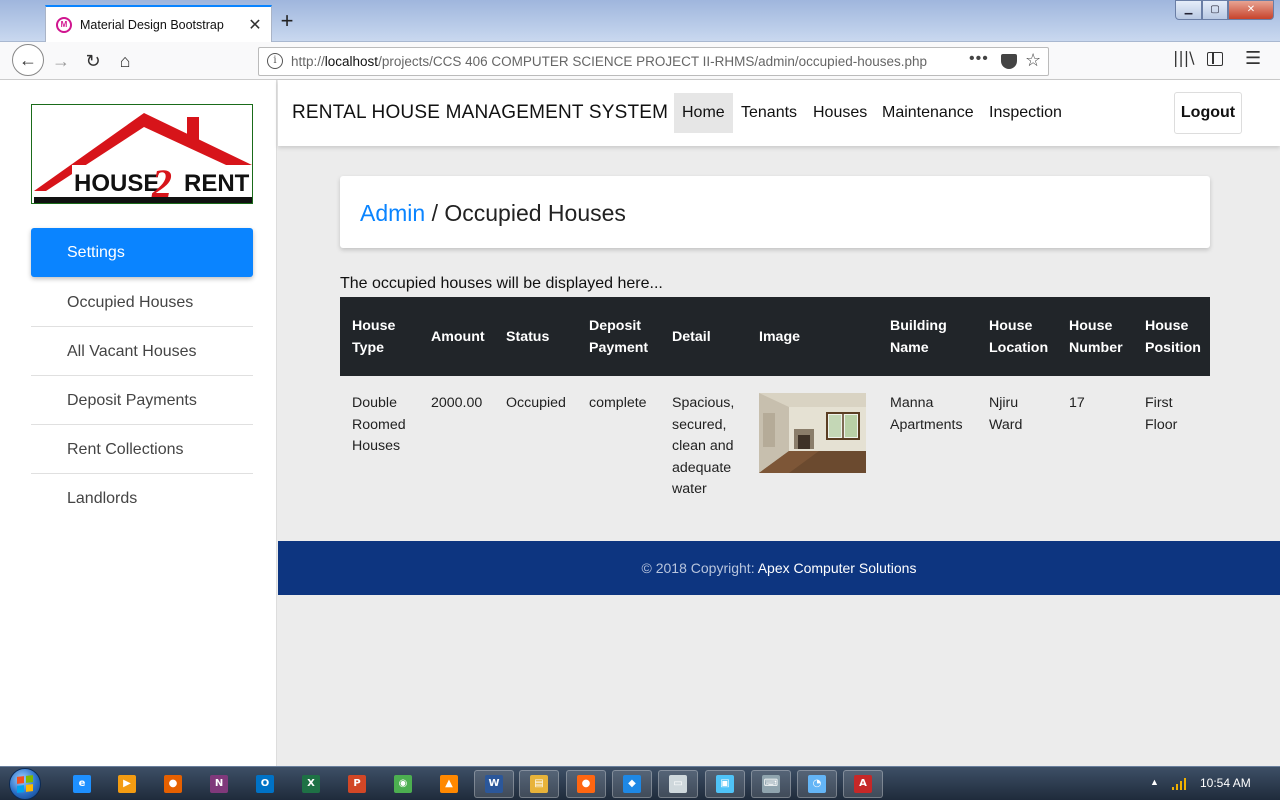  I want to click on nav-tenants-link: Tenants, so click(769, 113).